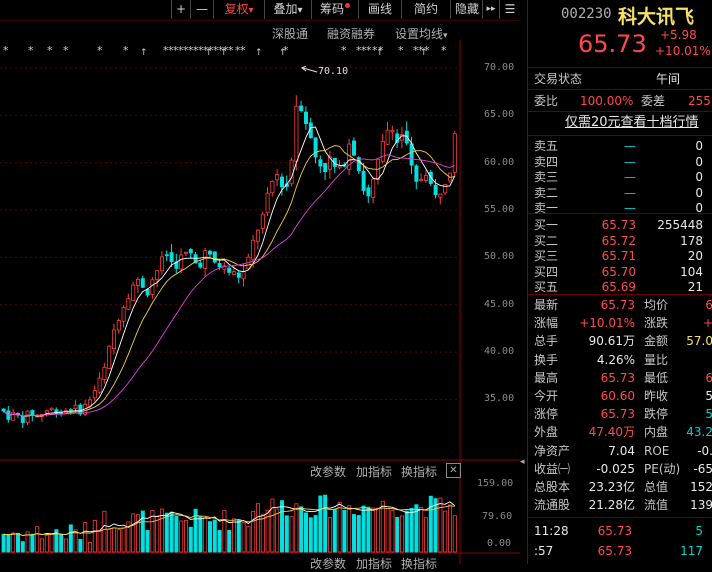  I want to click on weicha-label: 委差, so click(653, 101).